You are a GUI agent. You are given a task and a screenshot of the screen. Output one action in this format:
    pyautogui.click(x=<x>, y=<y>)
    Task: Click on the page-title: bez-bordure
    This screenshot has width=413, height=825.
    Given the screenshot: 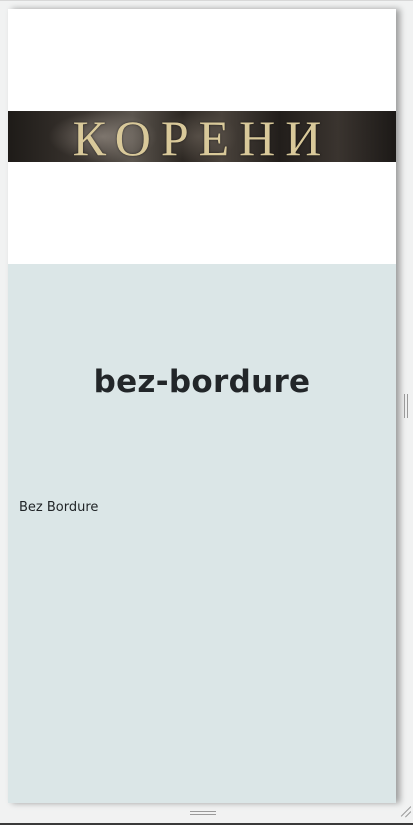 What is the action you would take?
    pyautogui.click(x=202, y=382)
    